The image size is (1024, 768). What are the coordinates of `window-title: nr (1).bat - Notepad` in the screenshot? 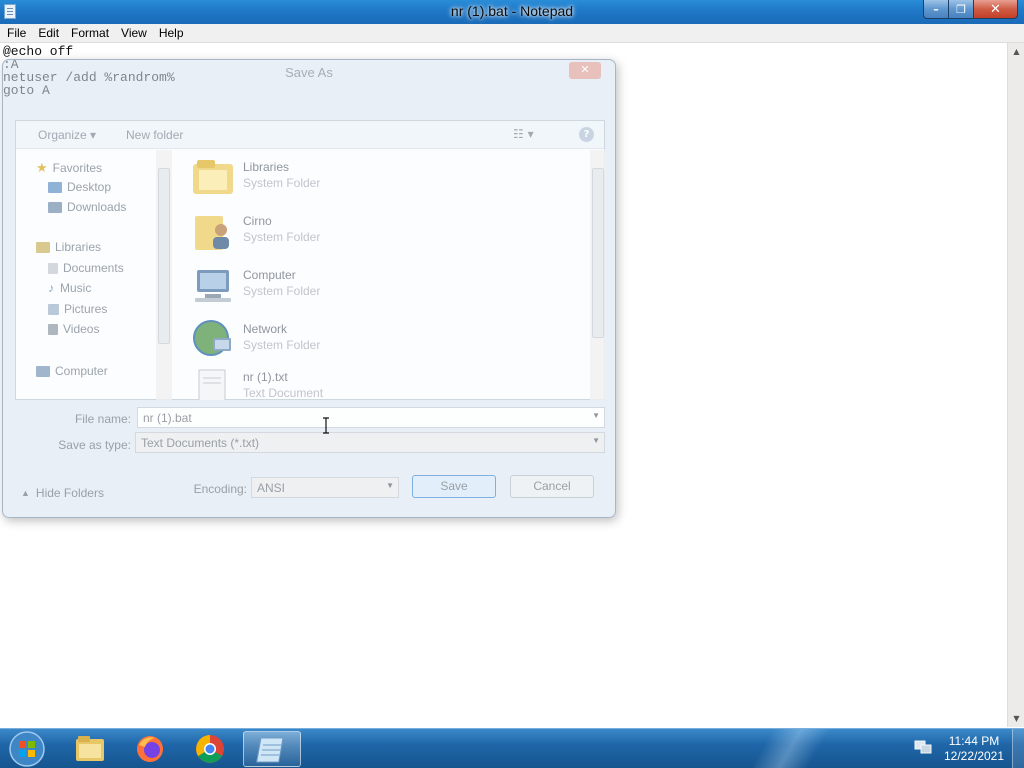 It's located at (512, 11).